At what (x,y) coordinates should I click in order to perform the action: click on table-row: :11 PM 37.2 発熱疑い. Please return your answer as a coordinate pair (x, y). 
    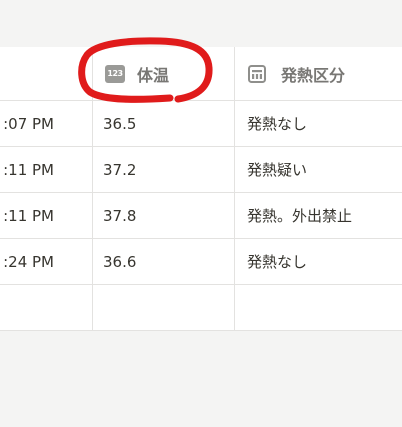
    Looking at the image, I should click on (201, 170).